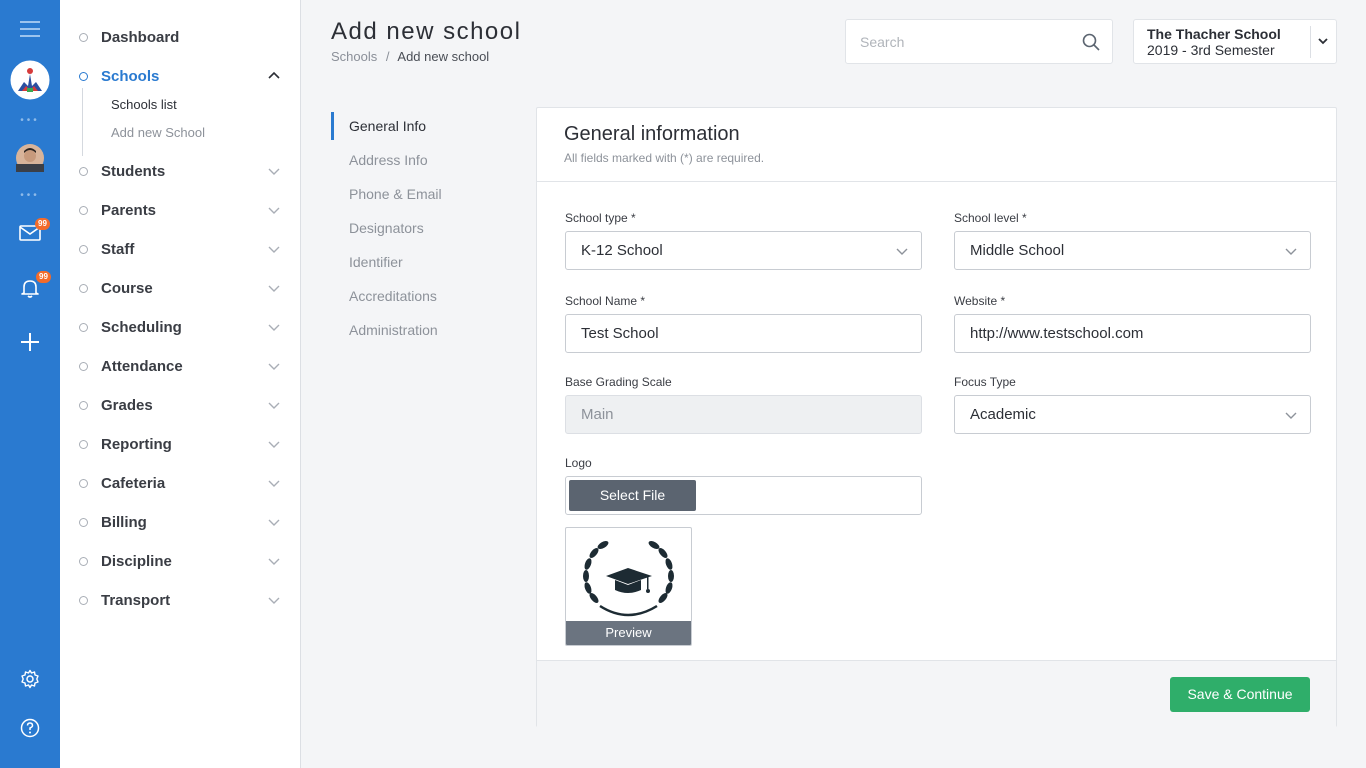  What do you see at coordinates (124, 522) in the screenshot?
I see `sidebar-item-label: Billing` at bounding box center [124, 522].